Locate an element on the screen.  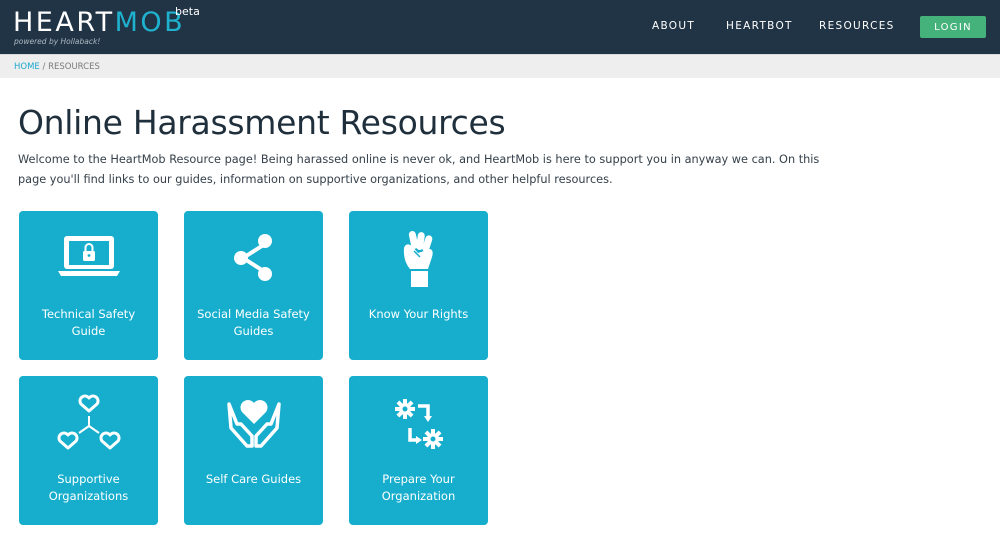
breadcrumb-current: RESOURCES is located at coordinates (74, 67).